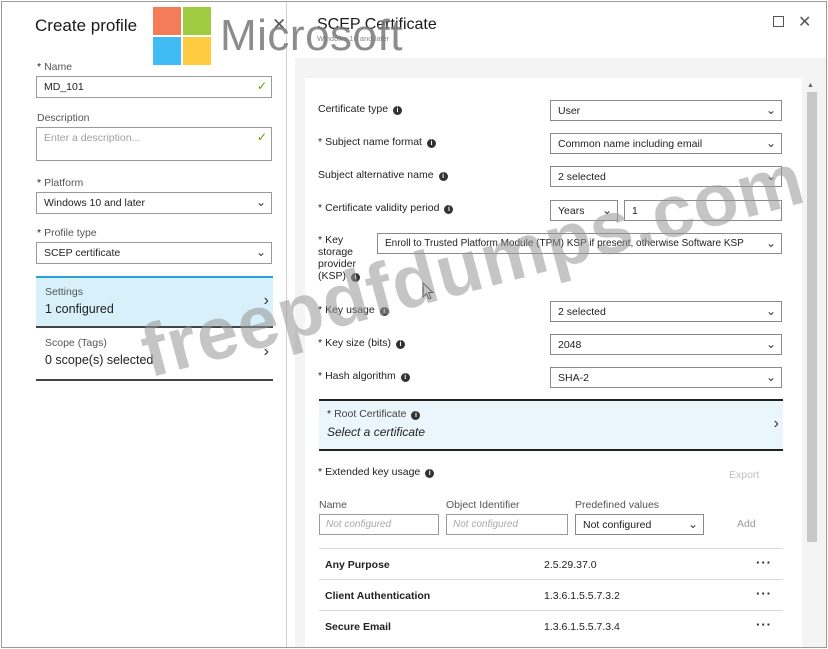  I want to click on eku-label: * Extended key usage i, so click(376, 472).